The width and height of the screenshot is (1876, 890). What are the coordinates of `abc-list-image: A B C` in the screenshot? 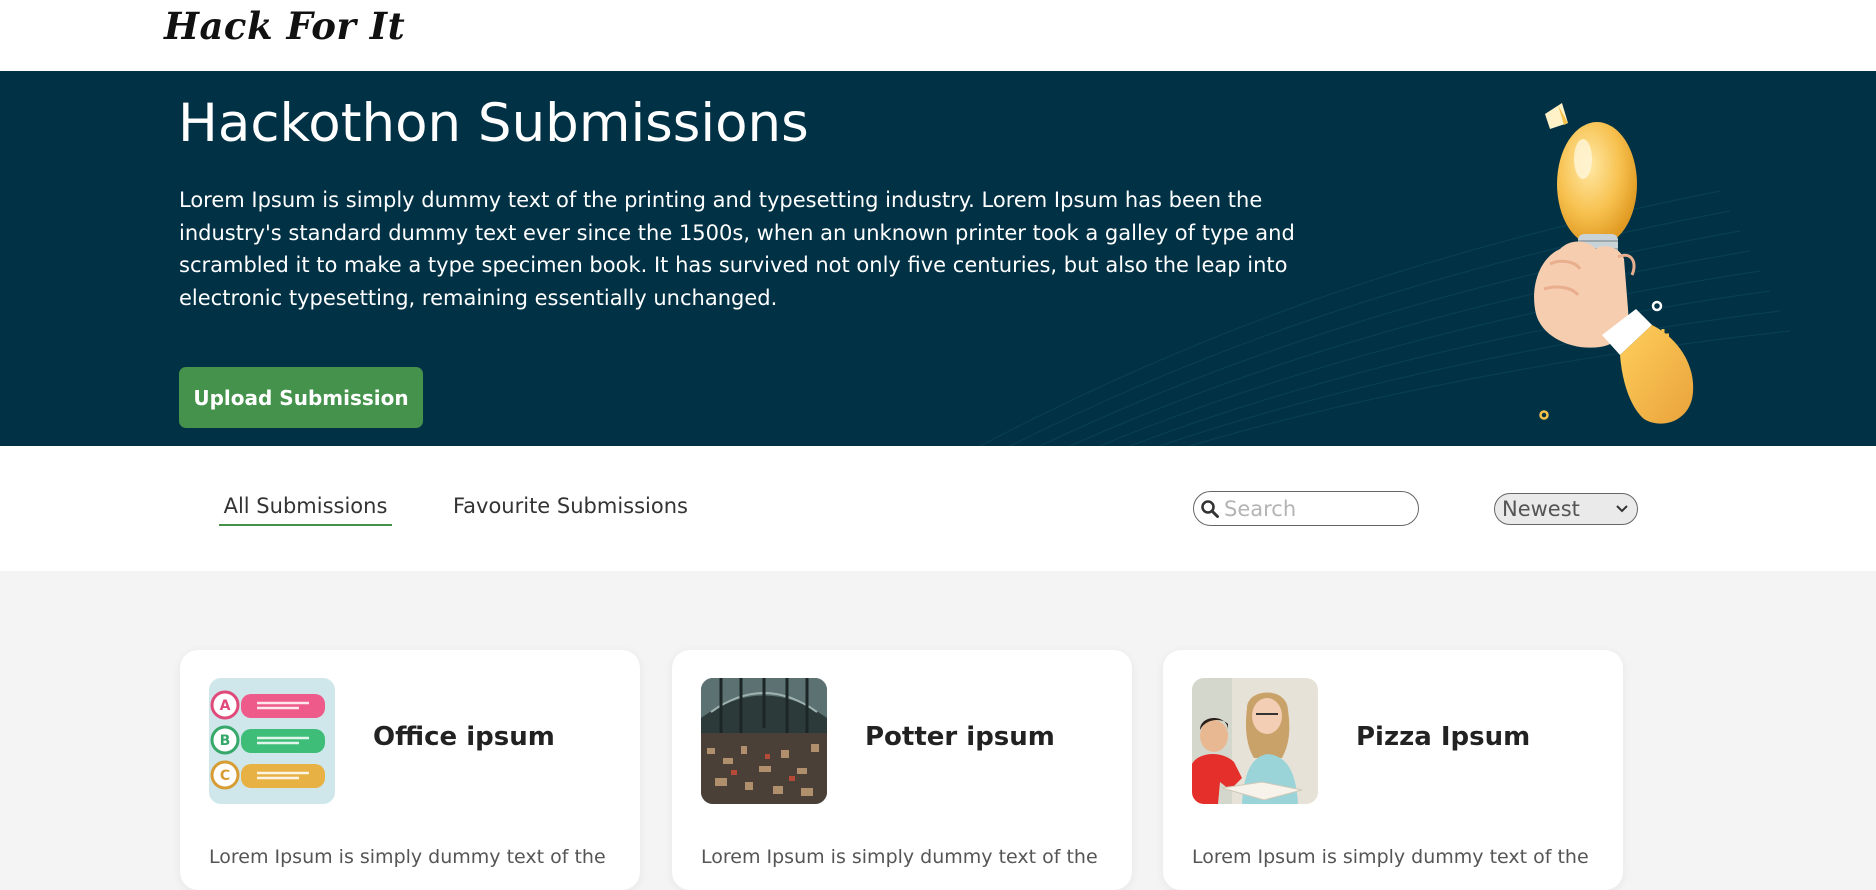 It's located at (272, 741).